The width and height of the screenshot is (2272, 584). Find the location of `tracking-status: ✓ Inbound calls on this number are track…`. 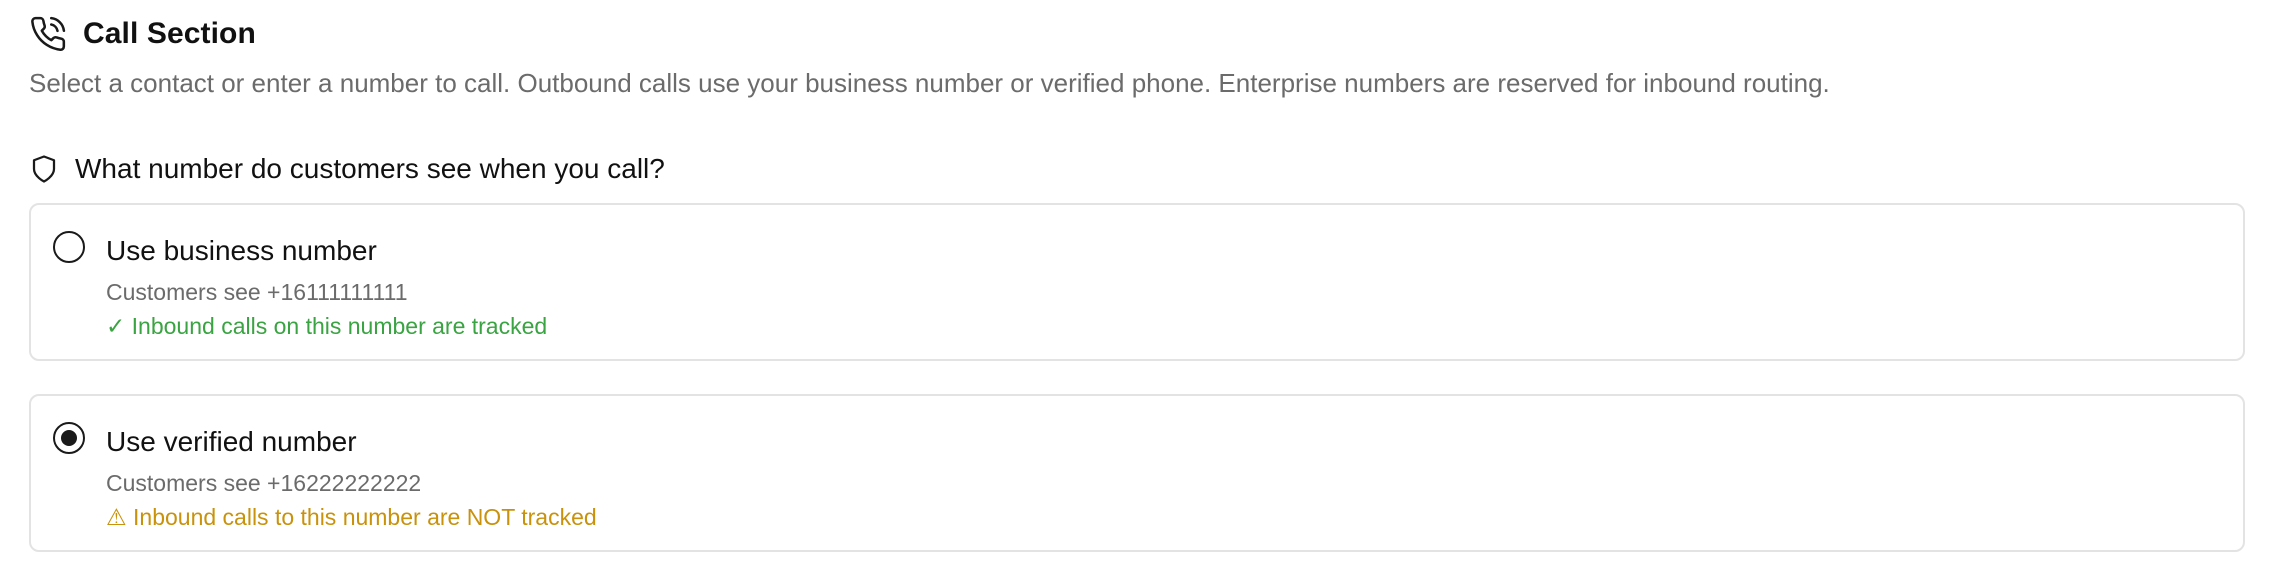

tracking-status: ✓ Inbound calls on this number are track… is located at coordinates (327, 326).